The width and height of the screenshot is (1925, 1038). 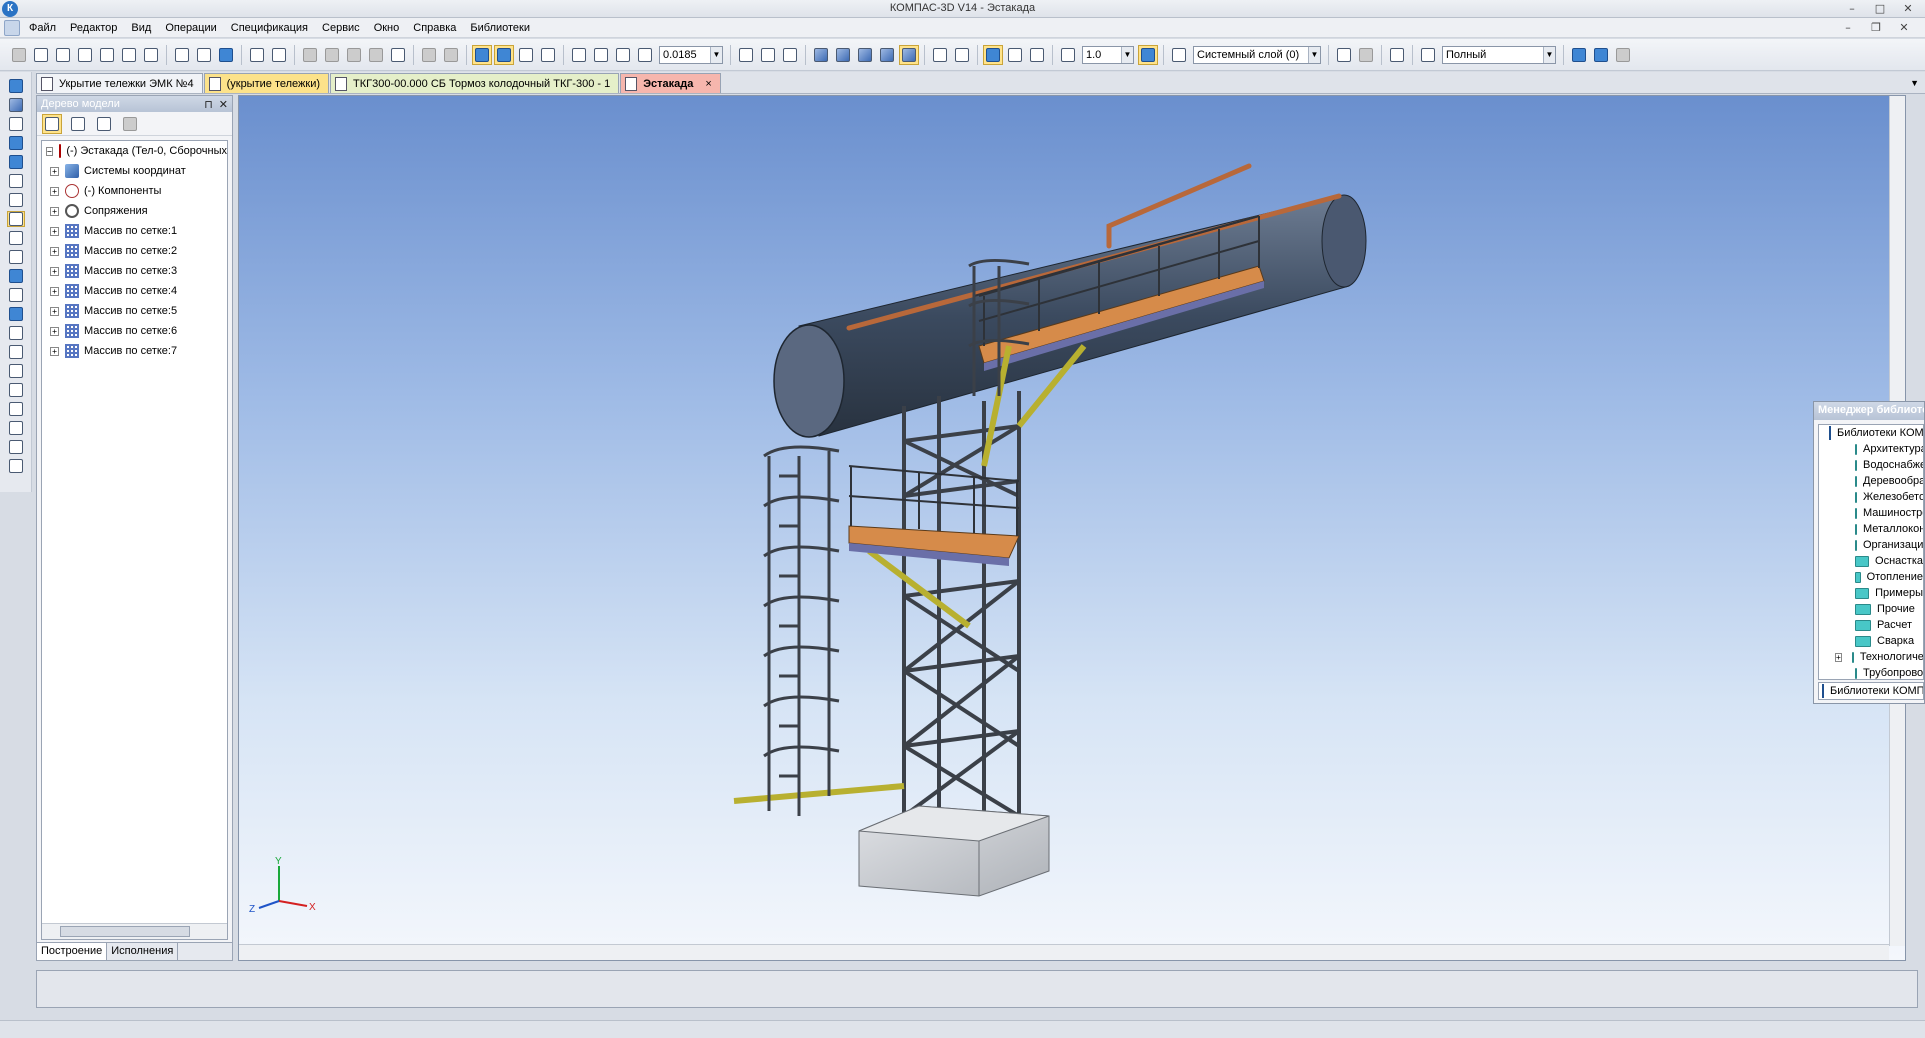 What do you see at coordinates (16, 295) in the screenshot?
I see `filter-tool-icon` at bounding box center [16, 295].